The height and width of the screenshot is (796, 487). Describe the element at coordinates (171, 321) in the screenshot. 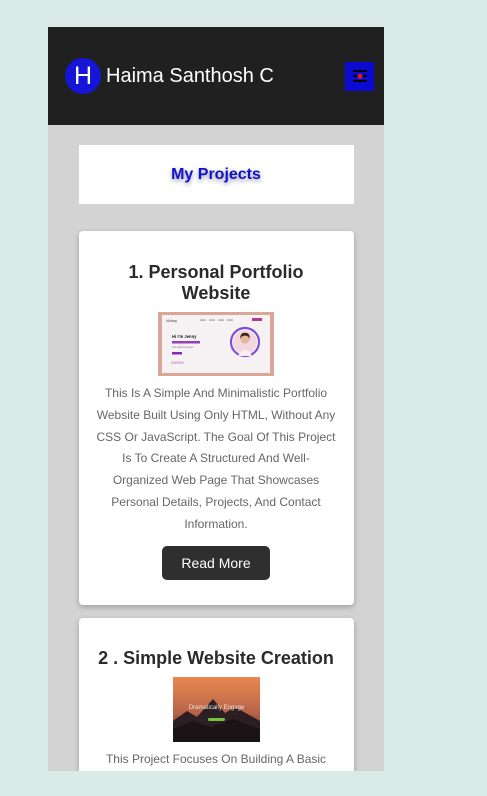

I see `thumb-brand: Victory` at that location.